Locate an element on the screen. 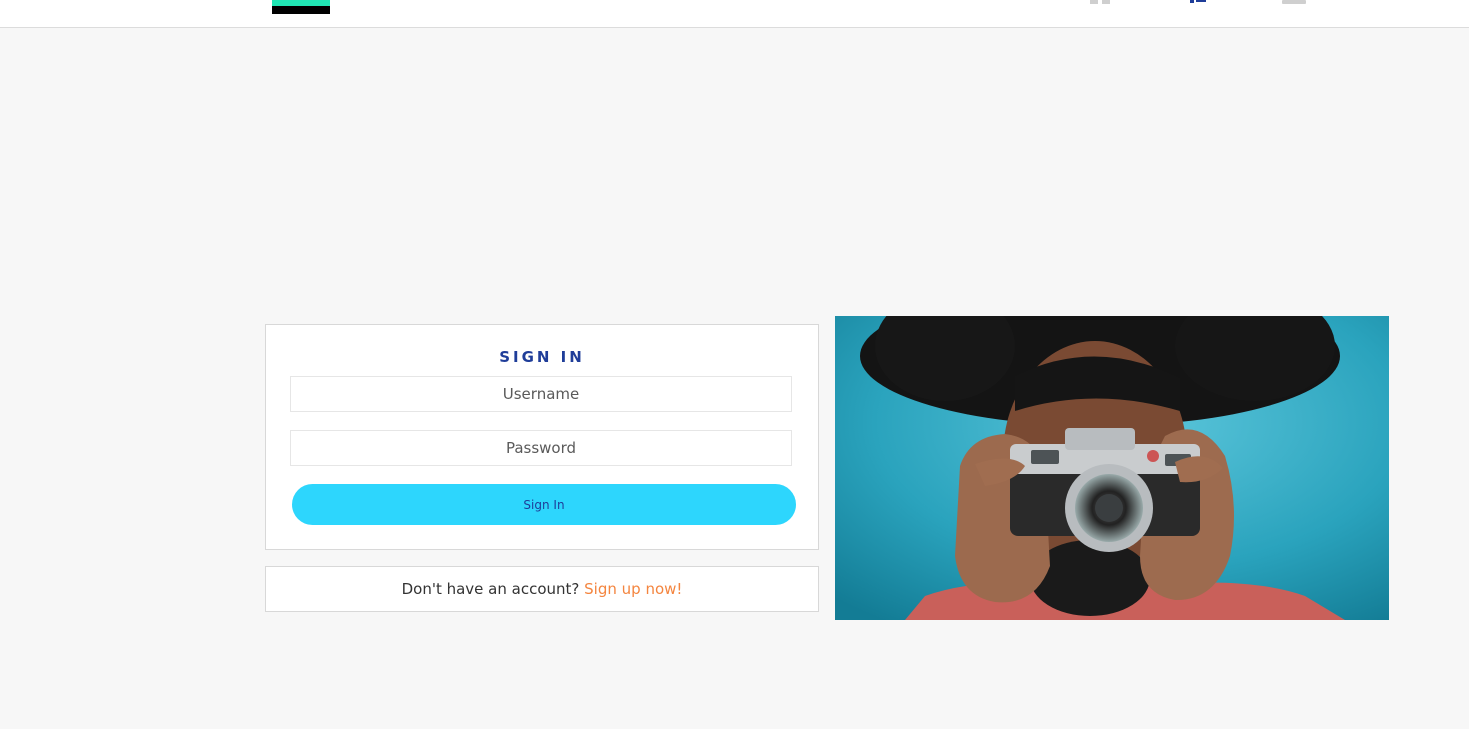 Image resolution: width=1469 pixels, height=729 pixels. signup-box: Don't have an account? Sign up now! is located at coordinates (542, 589).